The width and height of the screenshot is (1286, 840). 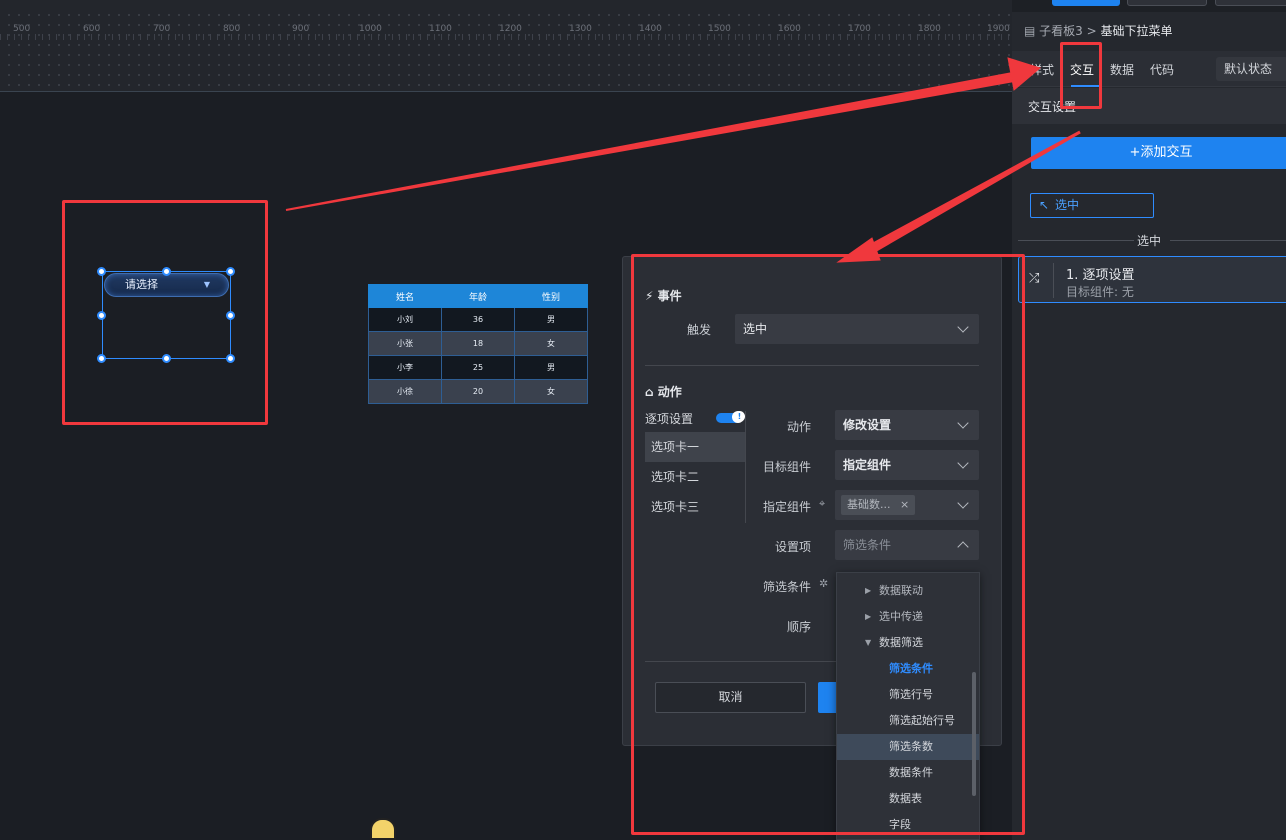 I want to click on state-select-value: 默认状态, so click(x=1248, y=69).